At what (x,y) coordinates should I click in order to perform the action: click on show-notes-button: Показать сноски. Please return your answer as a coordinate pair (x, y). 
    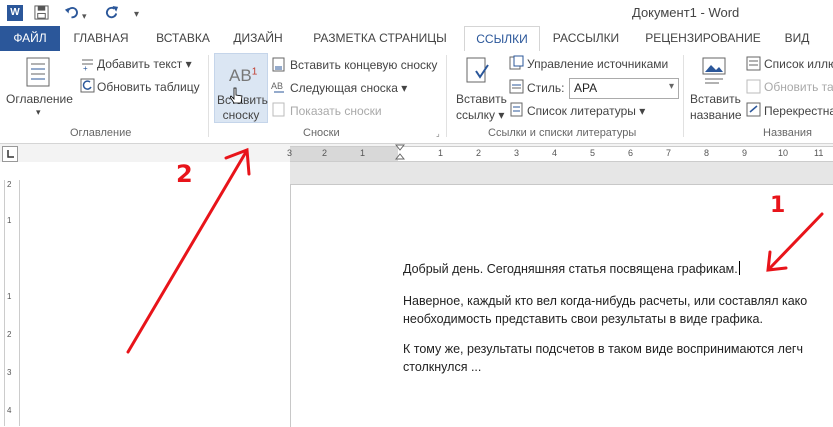
    Looking at the image, I should click on (336, 111).